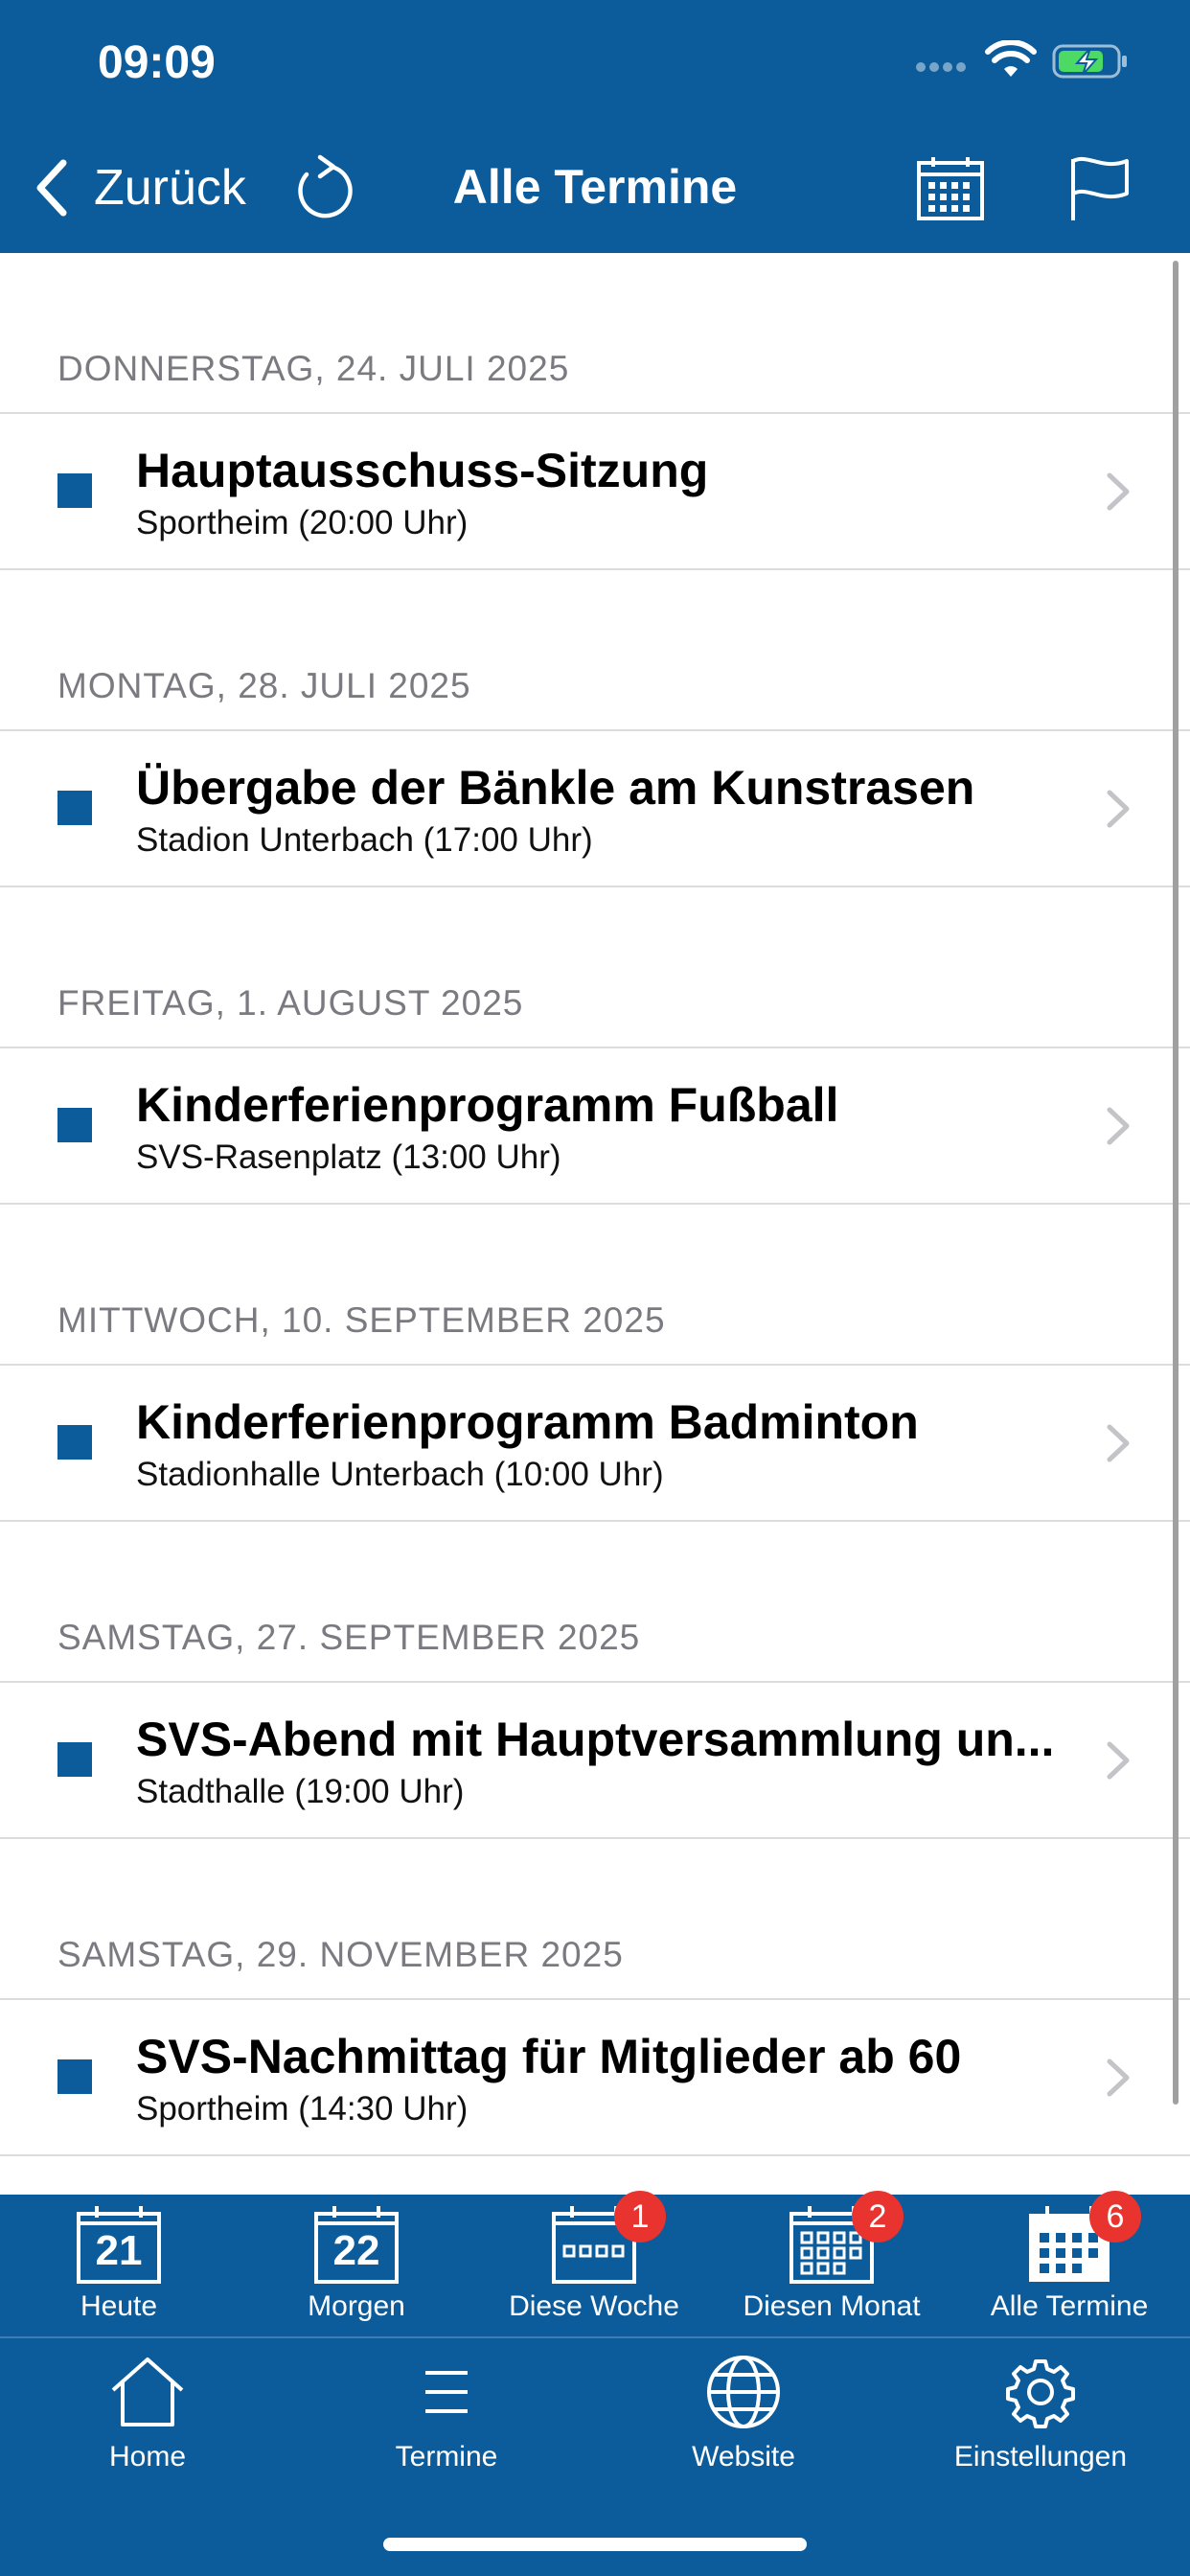 This screenshot has height=2576, width=1190. What do you see at coordinates (447, 2456) in the screenshot?
I see `tab-label: Termine` at bounding box center [447, 2456].